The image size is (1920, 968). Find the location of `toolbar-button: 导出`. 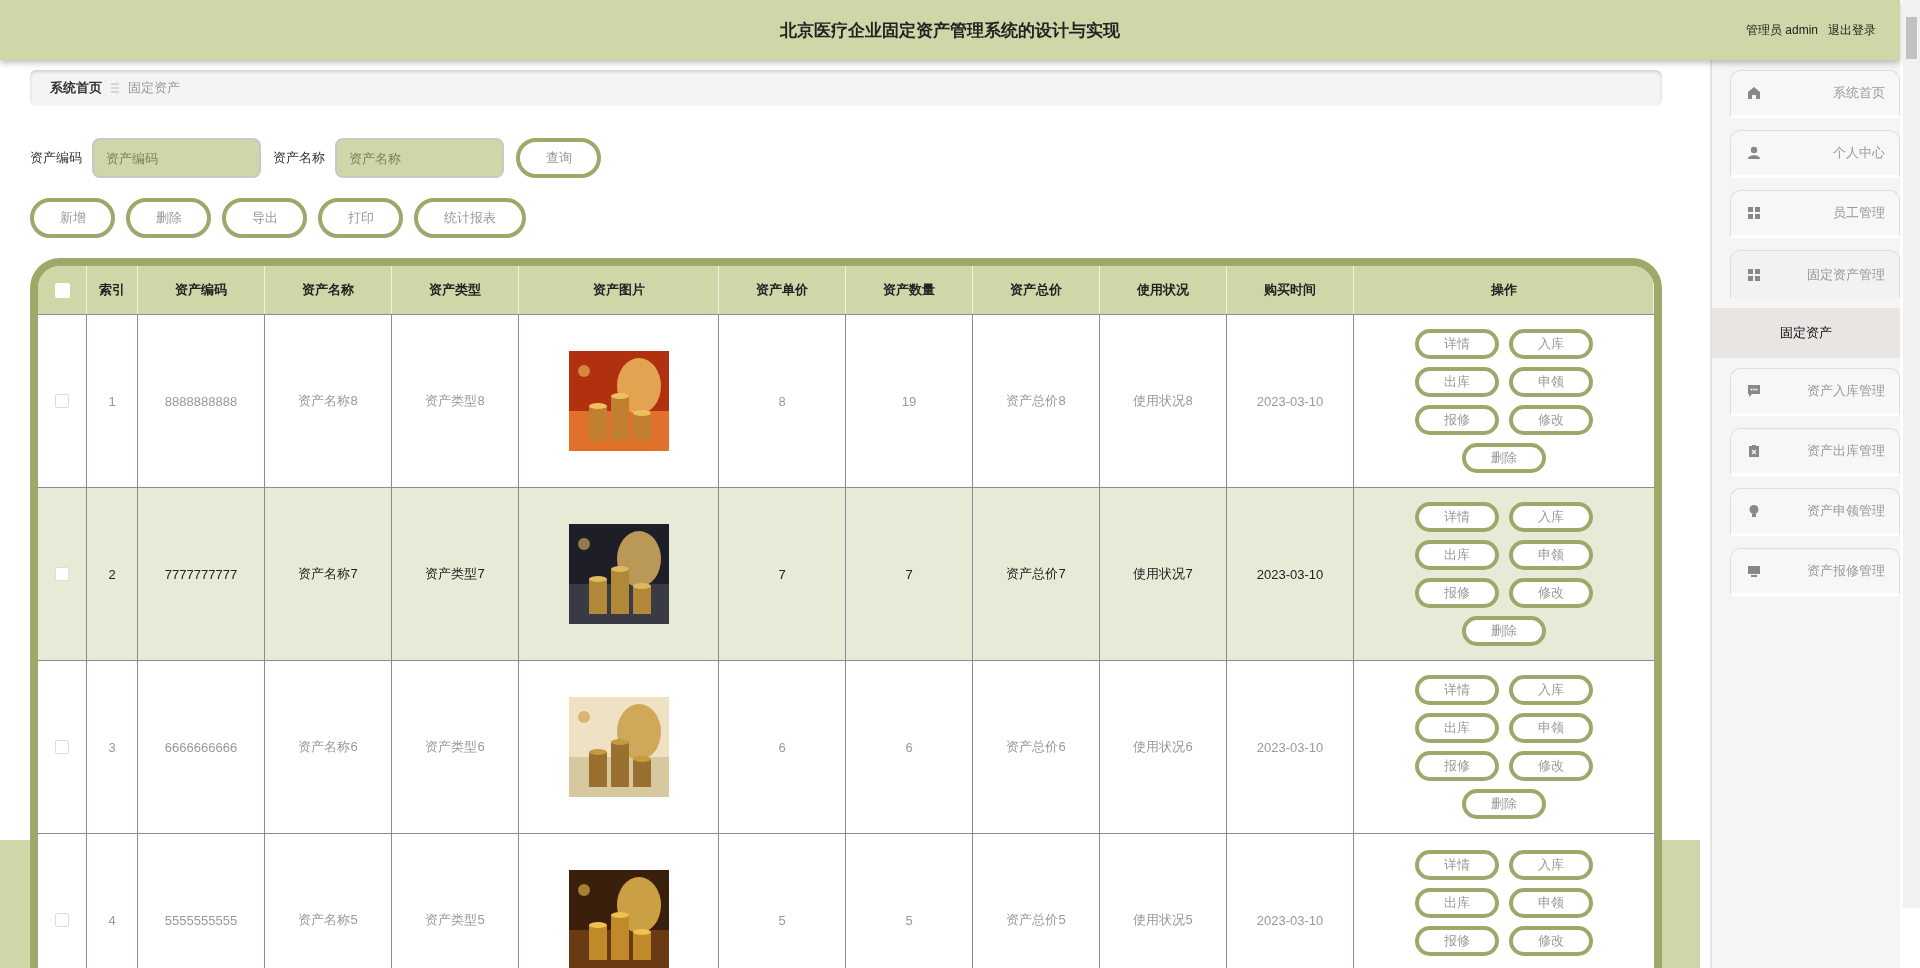

toolbar-button: 导出 is located at coordinates (264, 218).